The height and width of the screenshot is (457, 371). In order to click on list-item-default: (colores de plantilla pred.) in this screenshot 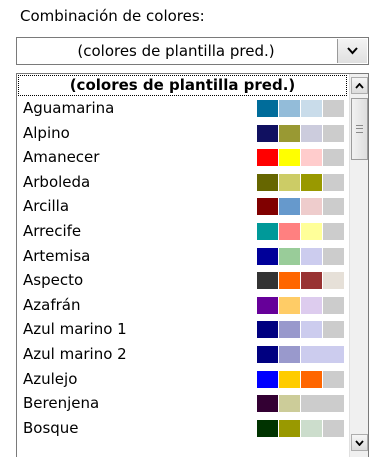, I will do `click(182, 85)`.